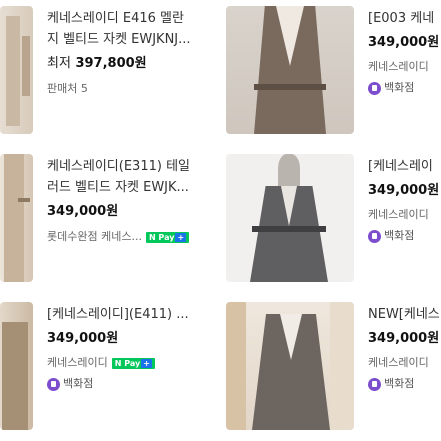 Image resolution: width=441 pixels, height=441 pixels. I want to click on product-title: 케네스레이디(E311) 테일, so click(132, 167).